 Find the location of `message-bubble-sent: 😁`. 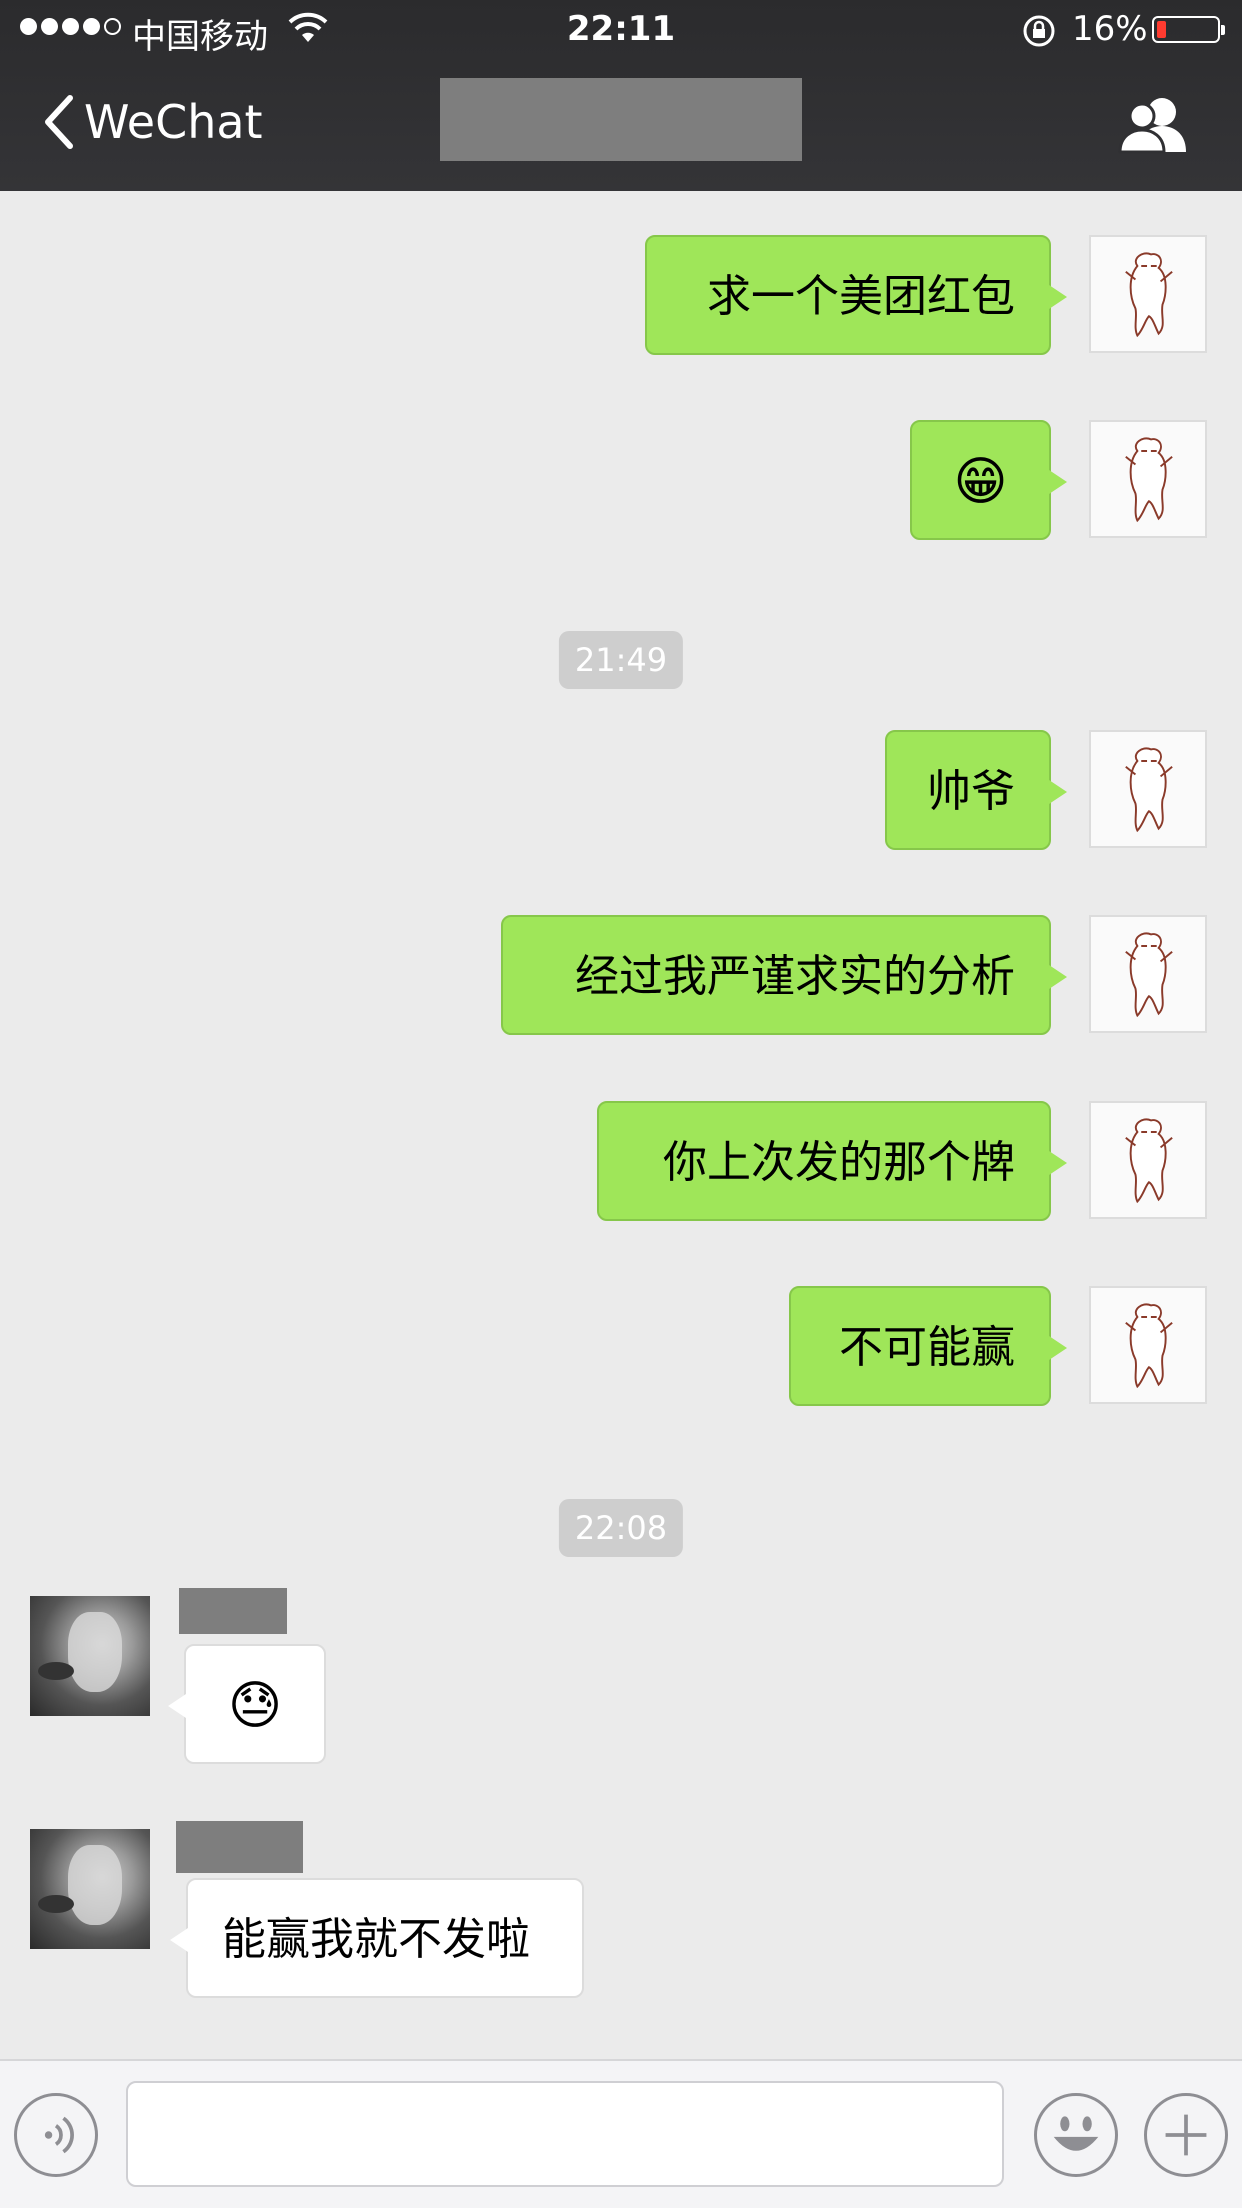

message-bubble-sent: 😁 is located at coordinates (988, 480).